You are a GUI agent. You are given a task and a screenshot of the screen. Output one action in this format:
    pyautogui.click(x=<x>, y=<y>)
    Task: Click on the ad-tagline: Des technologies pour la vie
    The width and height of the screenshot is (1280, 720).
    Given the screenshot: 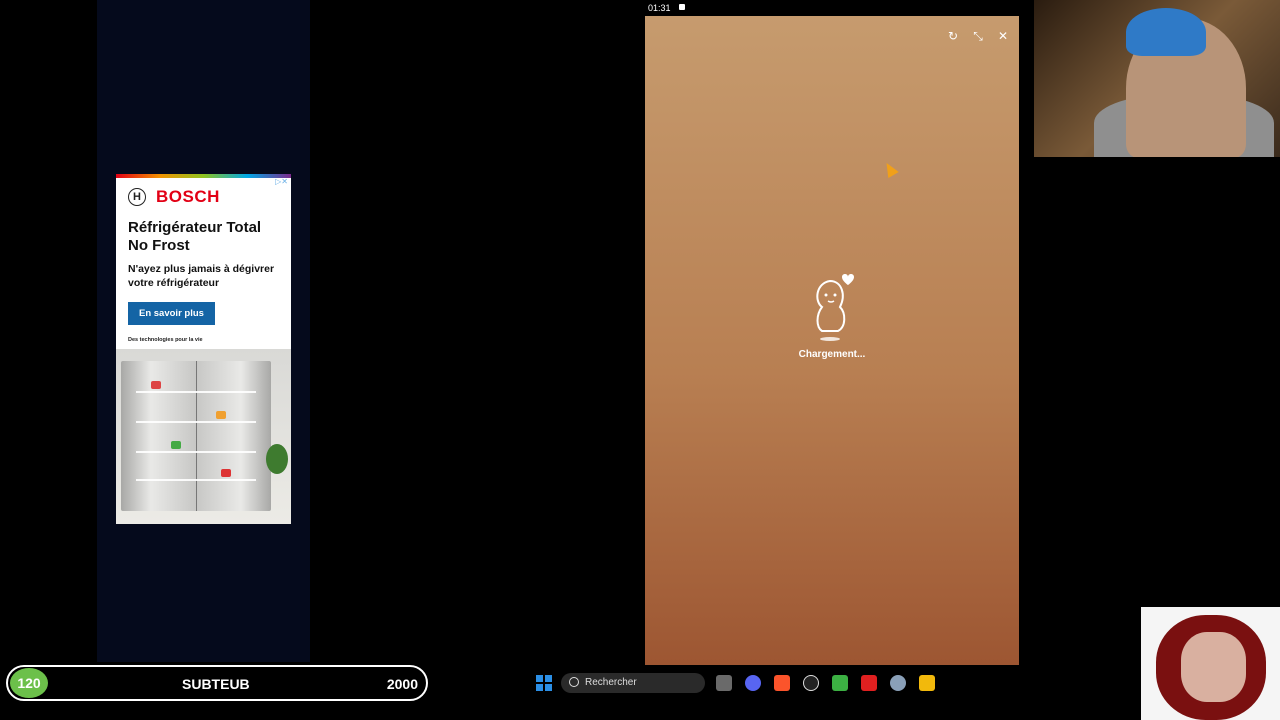 What is the action you would take?
    pyautogui.click(x=165, y=340)
    